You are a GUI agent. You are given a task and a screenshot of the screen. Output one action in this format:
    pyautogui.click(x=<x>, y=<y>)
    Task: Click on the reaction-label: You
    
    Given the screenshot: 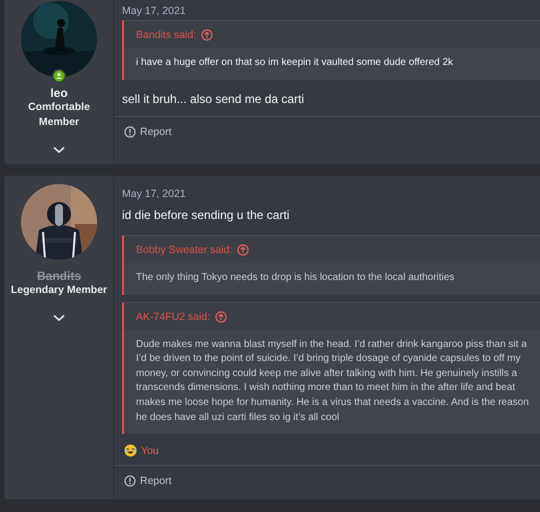 What is the action you would take?
    pyautogui.click(x=150, y=450)
    